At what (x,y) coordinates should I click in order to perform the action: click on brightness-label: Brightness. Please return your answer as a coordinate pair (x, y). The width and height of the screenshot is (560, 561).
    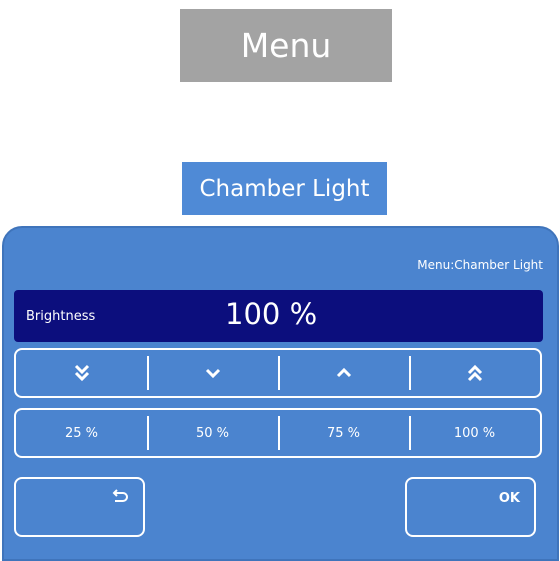
    Looking at the image, I should click on (61, 316).